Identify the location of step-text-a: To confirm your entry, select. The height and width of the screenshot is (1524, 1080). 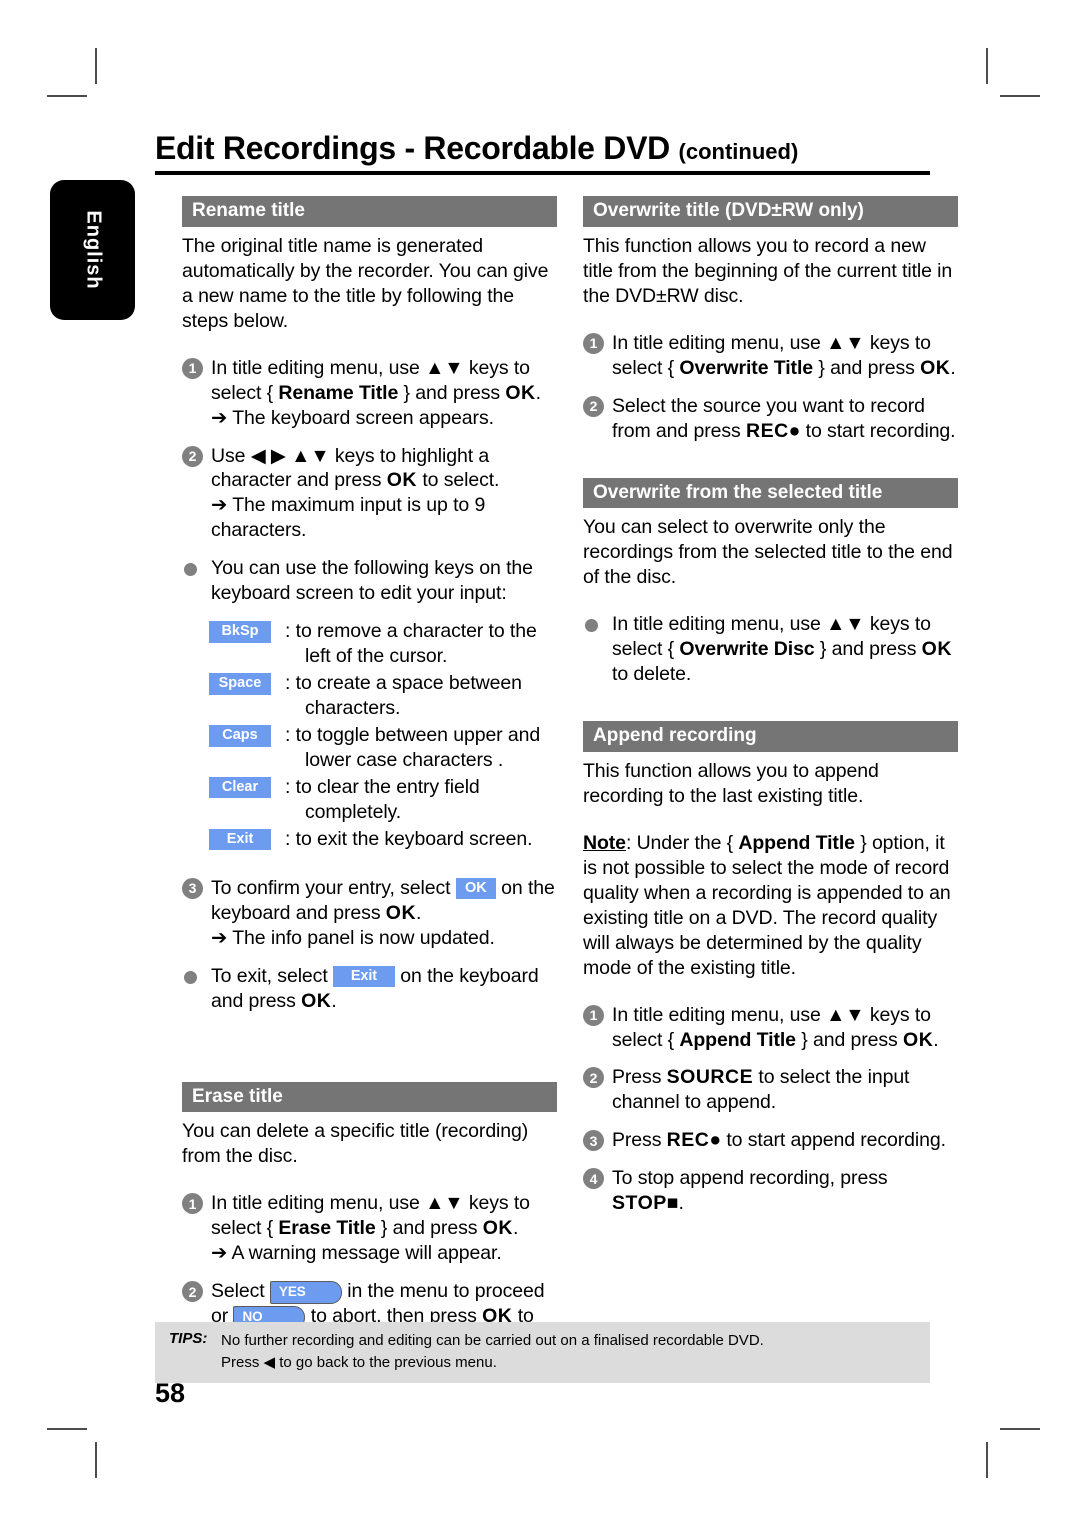
(333, 887).